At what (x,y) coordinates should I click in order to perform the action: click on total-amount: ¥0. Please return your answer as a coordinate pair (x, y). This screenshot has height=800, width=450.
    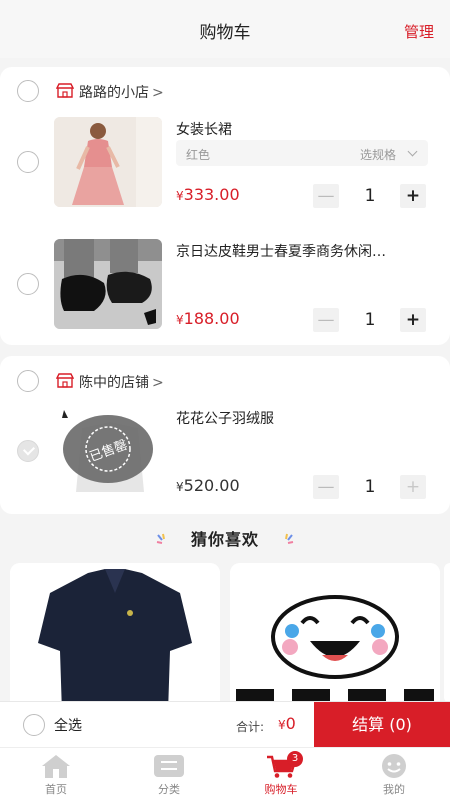
    Looking at the image, I should click on (287, 723).